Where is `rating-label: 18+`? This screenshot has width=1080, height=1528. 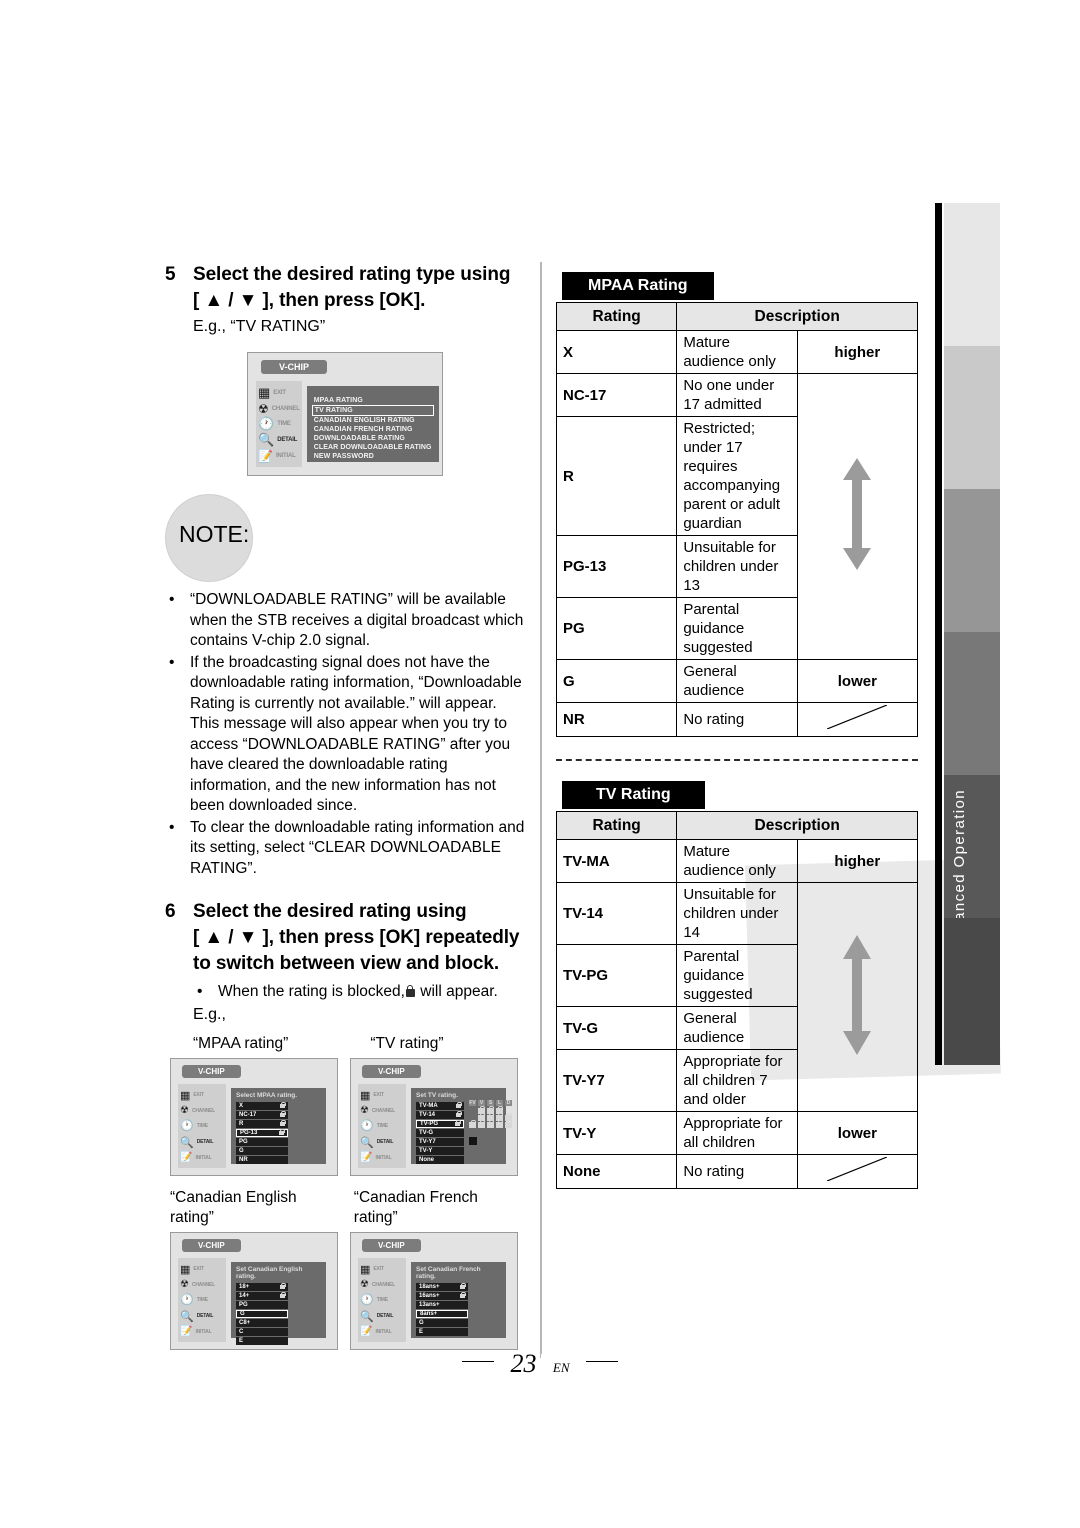 rating-label: 18+ is located at coordinates (244, 1287).